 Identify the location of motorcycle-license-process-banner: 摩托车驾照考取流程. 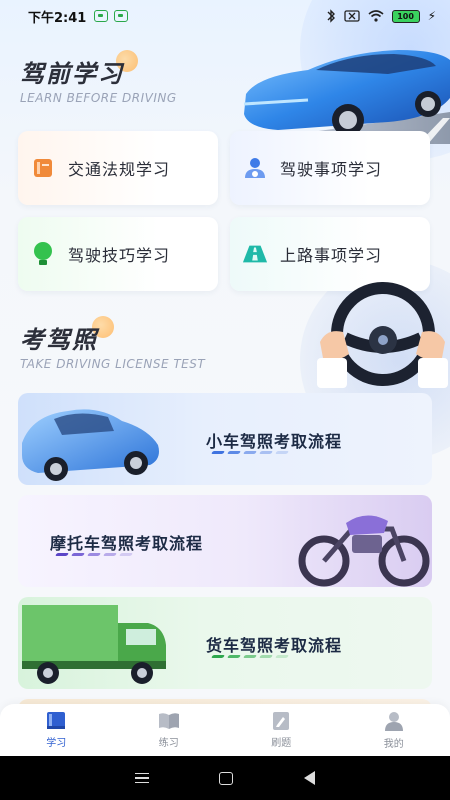
(225, 541).